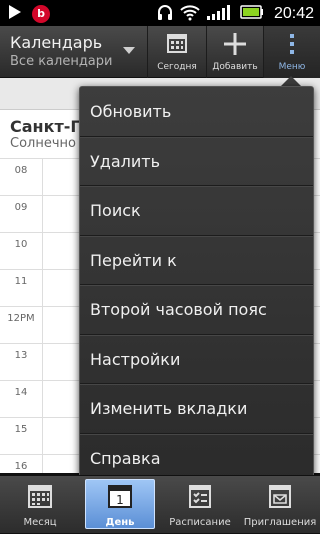 The width and height of the screenshot is (320, 534). I want to click on today-label: Сегодня, so click(177, 67).